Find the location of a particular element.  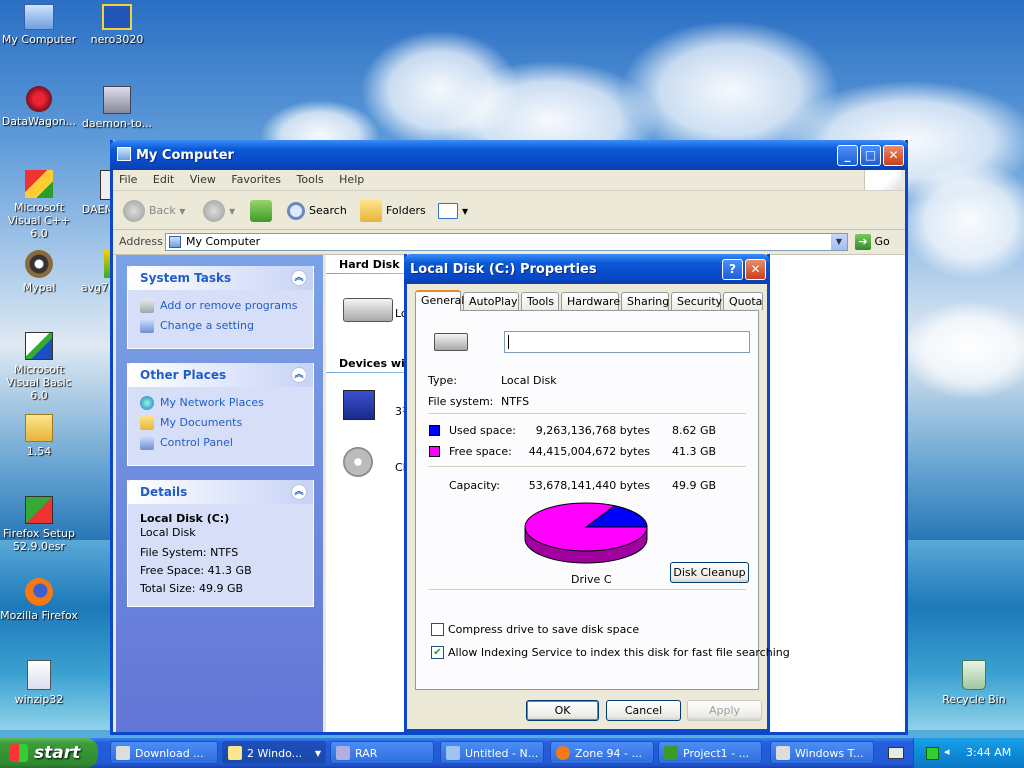

disk-cleanup-button: Disk Cleanup is located at coordinates (709, 572).